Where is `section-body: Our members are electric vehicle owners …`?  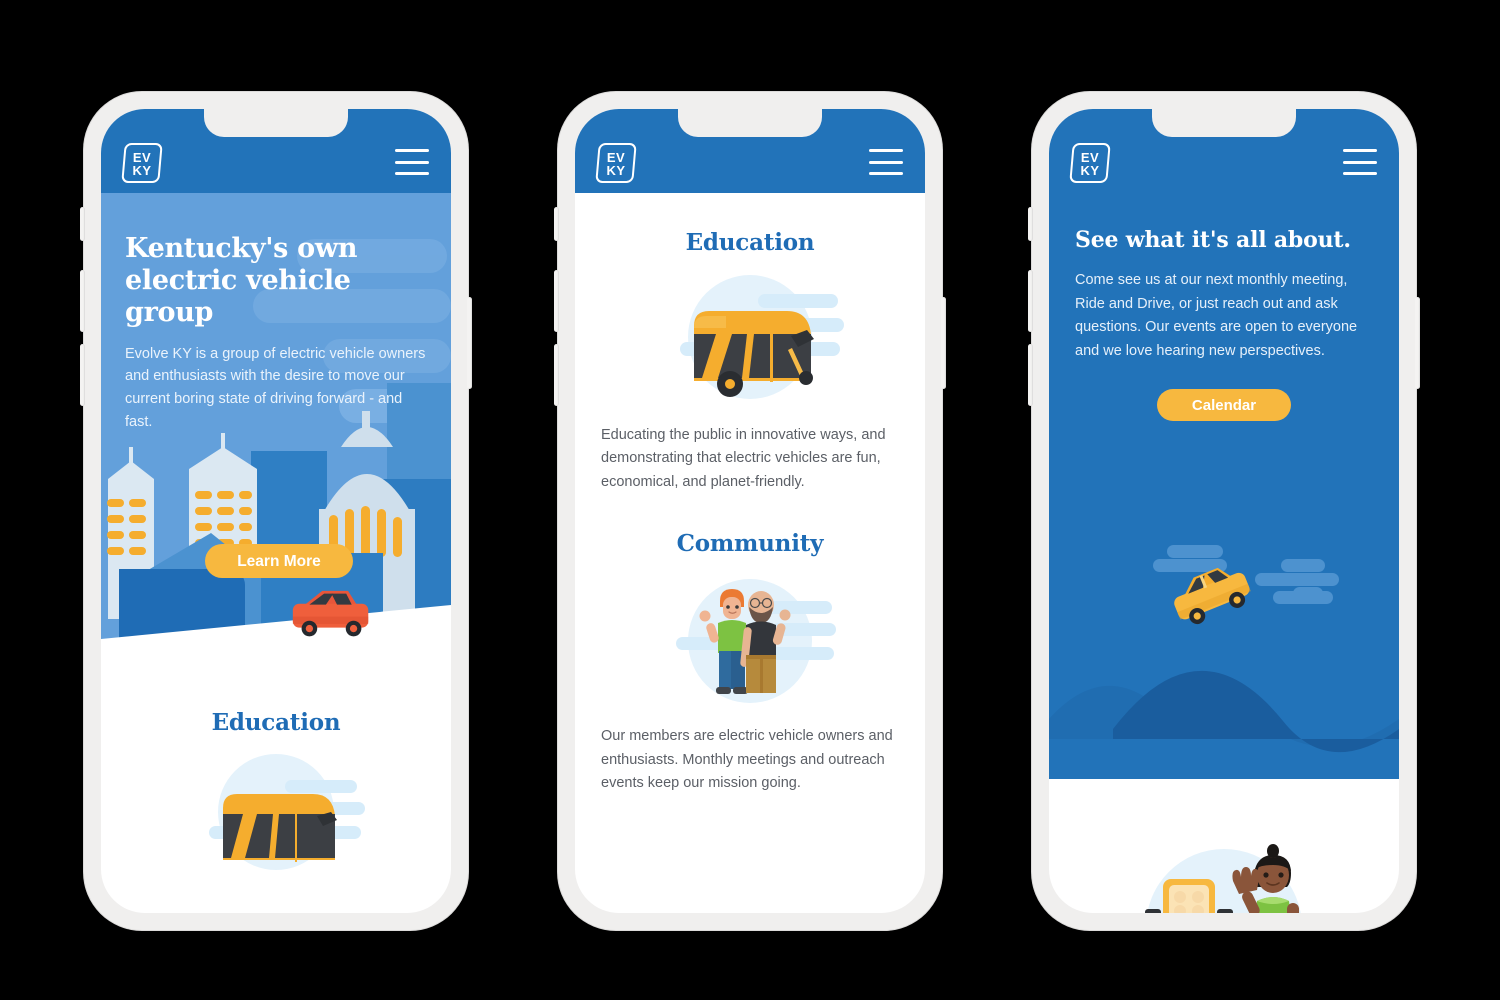
section-body: Our members are electric vehicle owners … is located at coordinates (747, 760).